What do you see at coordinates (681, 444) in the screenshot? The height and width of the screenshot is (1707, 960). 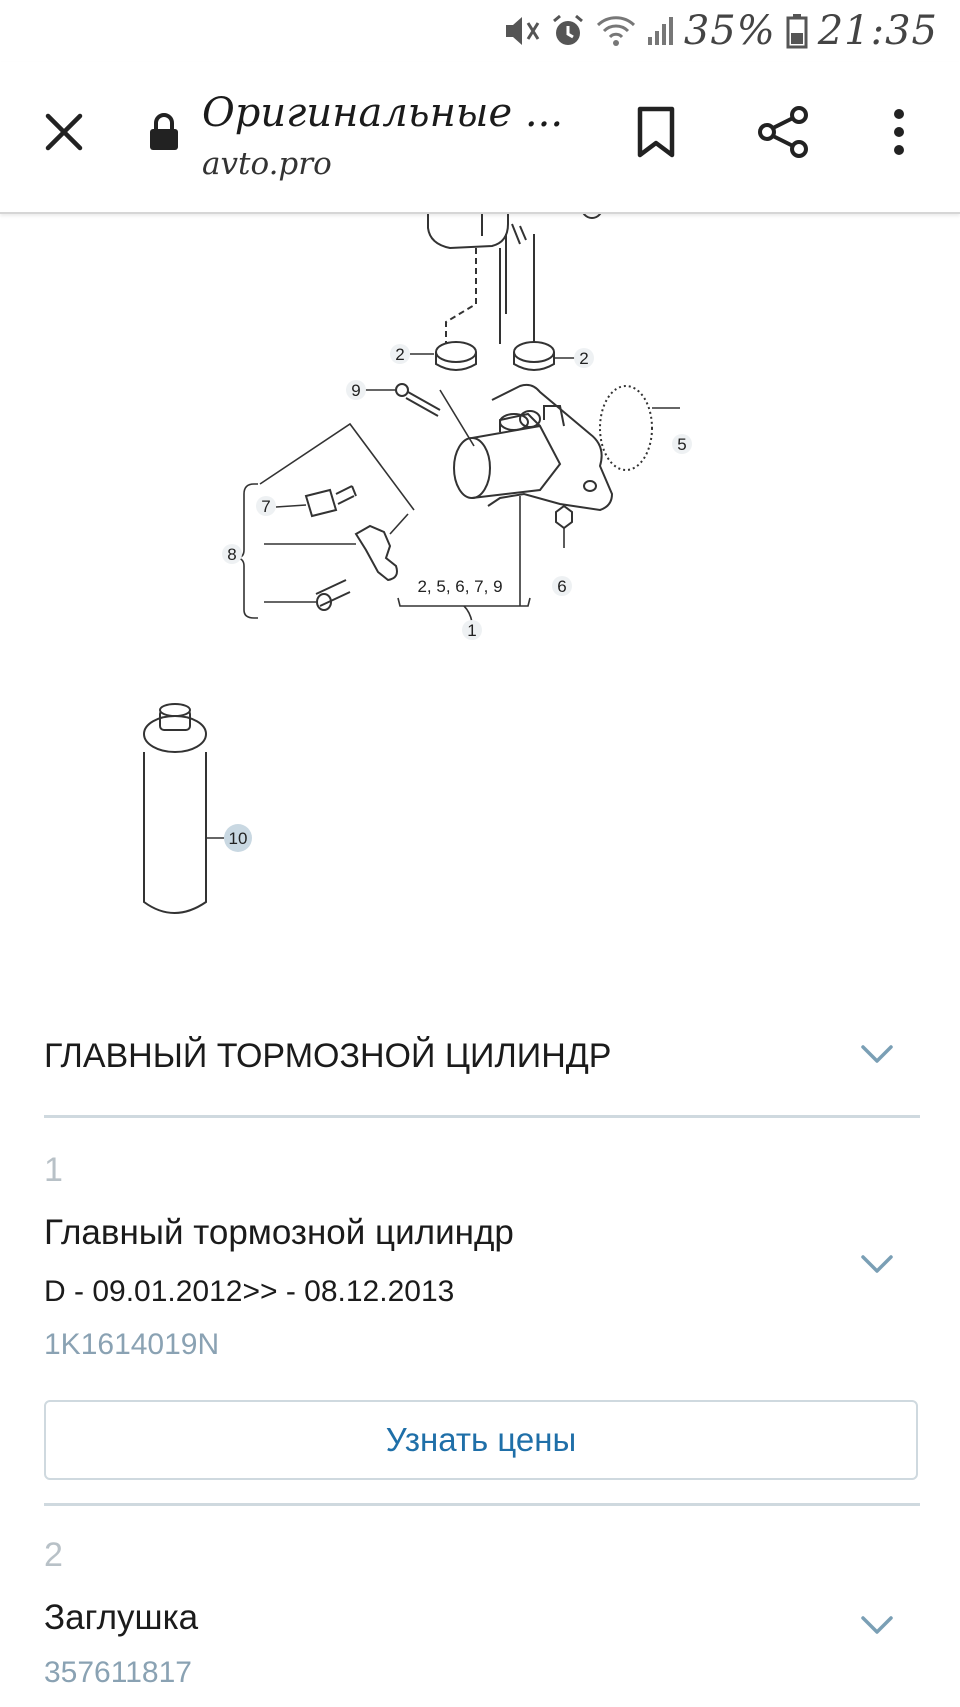 I see `callout-5: 5` at bounding box center [681, 444].